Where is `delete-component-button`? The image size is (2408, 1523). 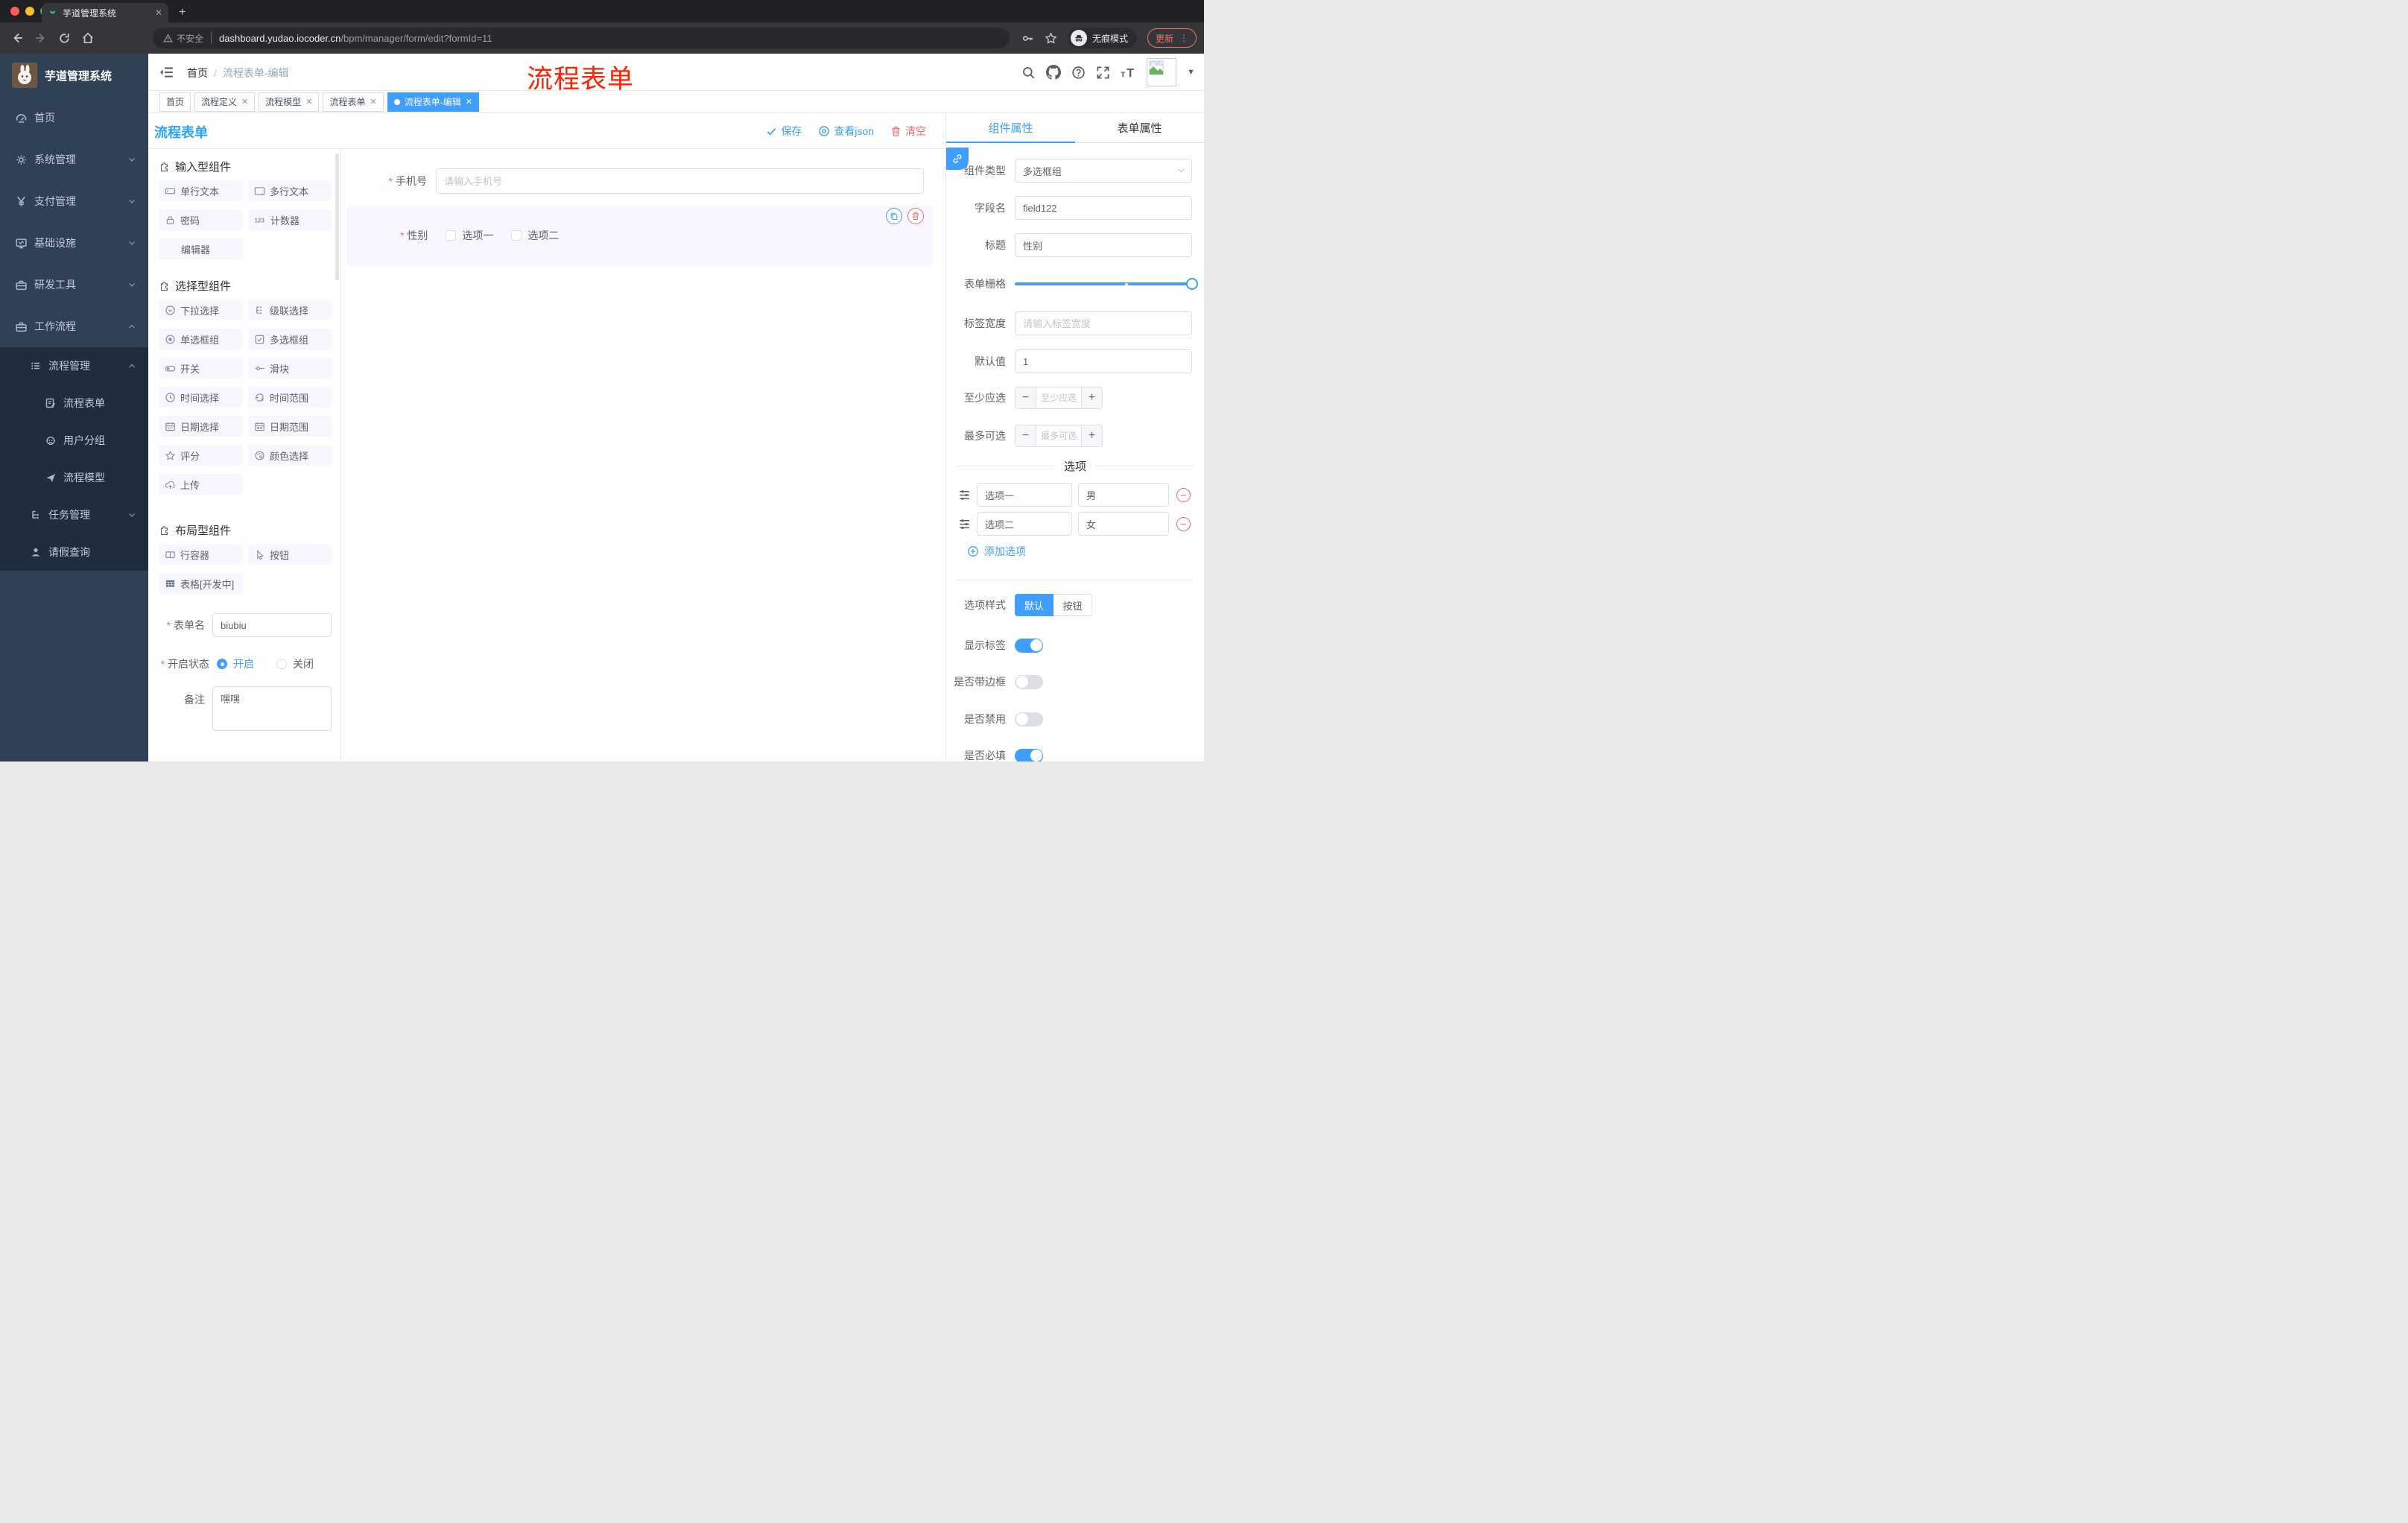
delete-component-button is located at coordinates (915, 216).